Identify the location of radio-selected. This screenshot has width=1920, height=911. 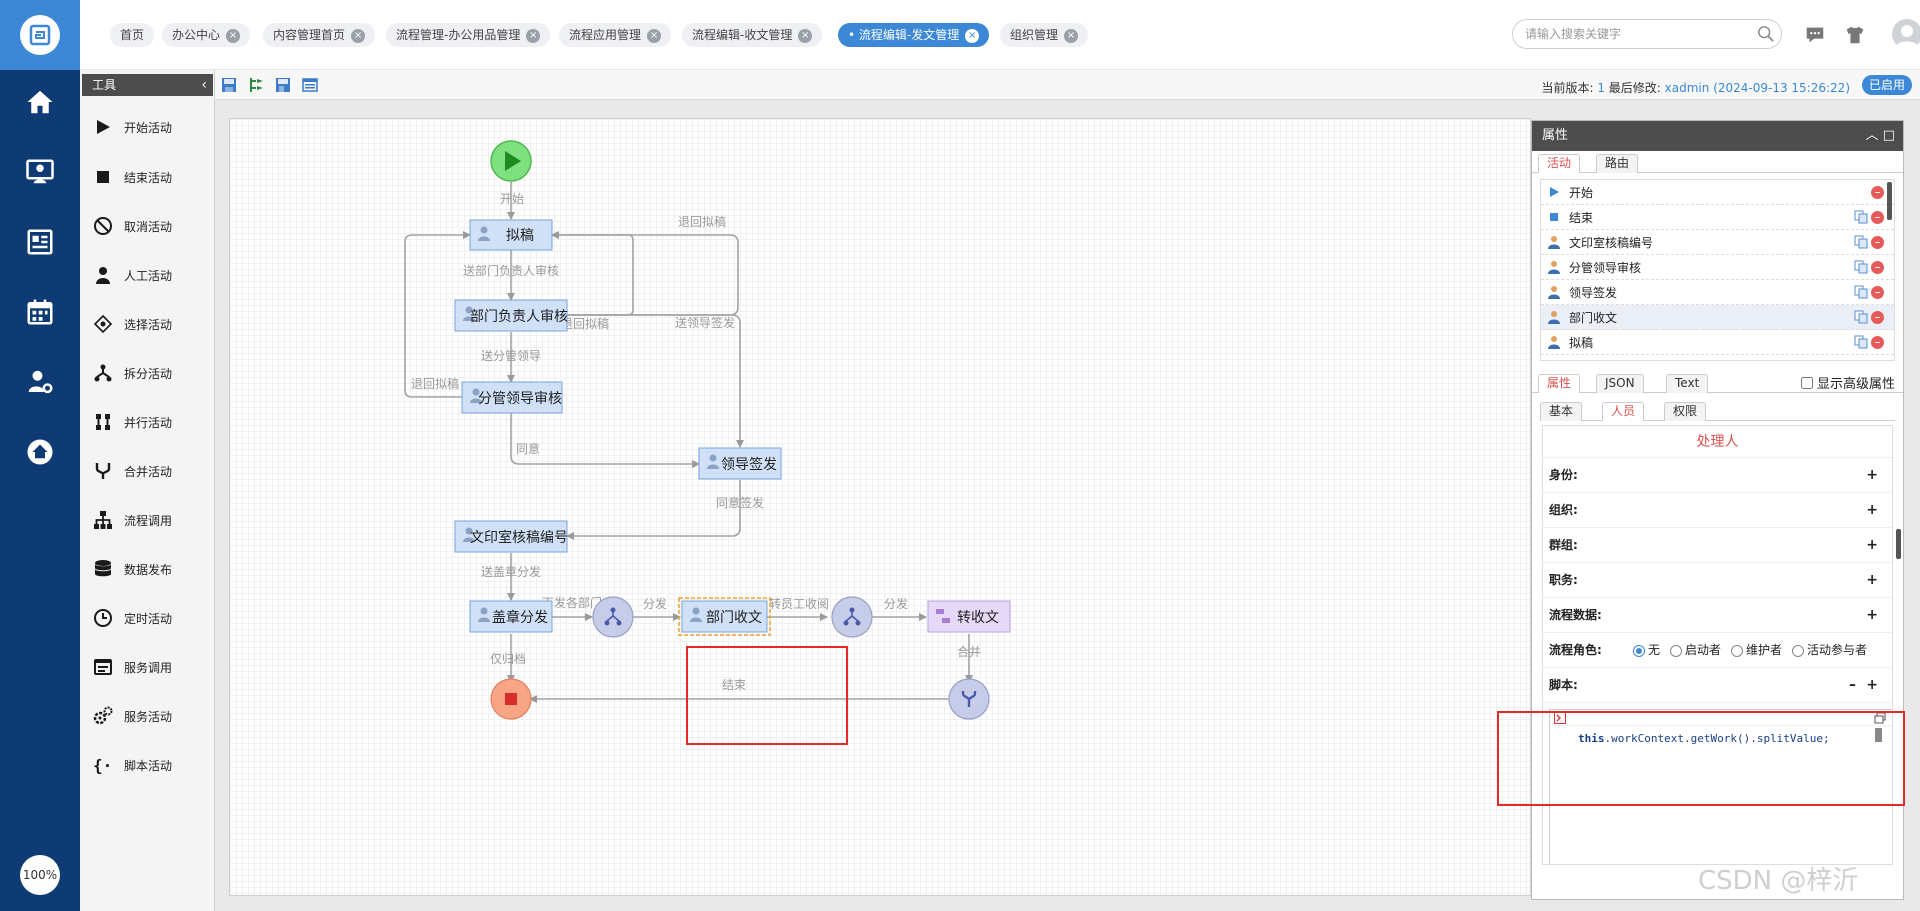
(1639, 650).